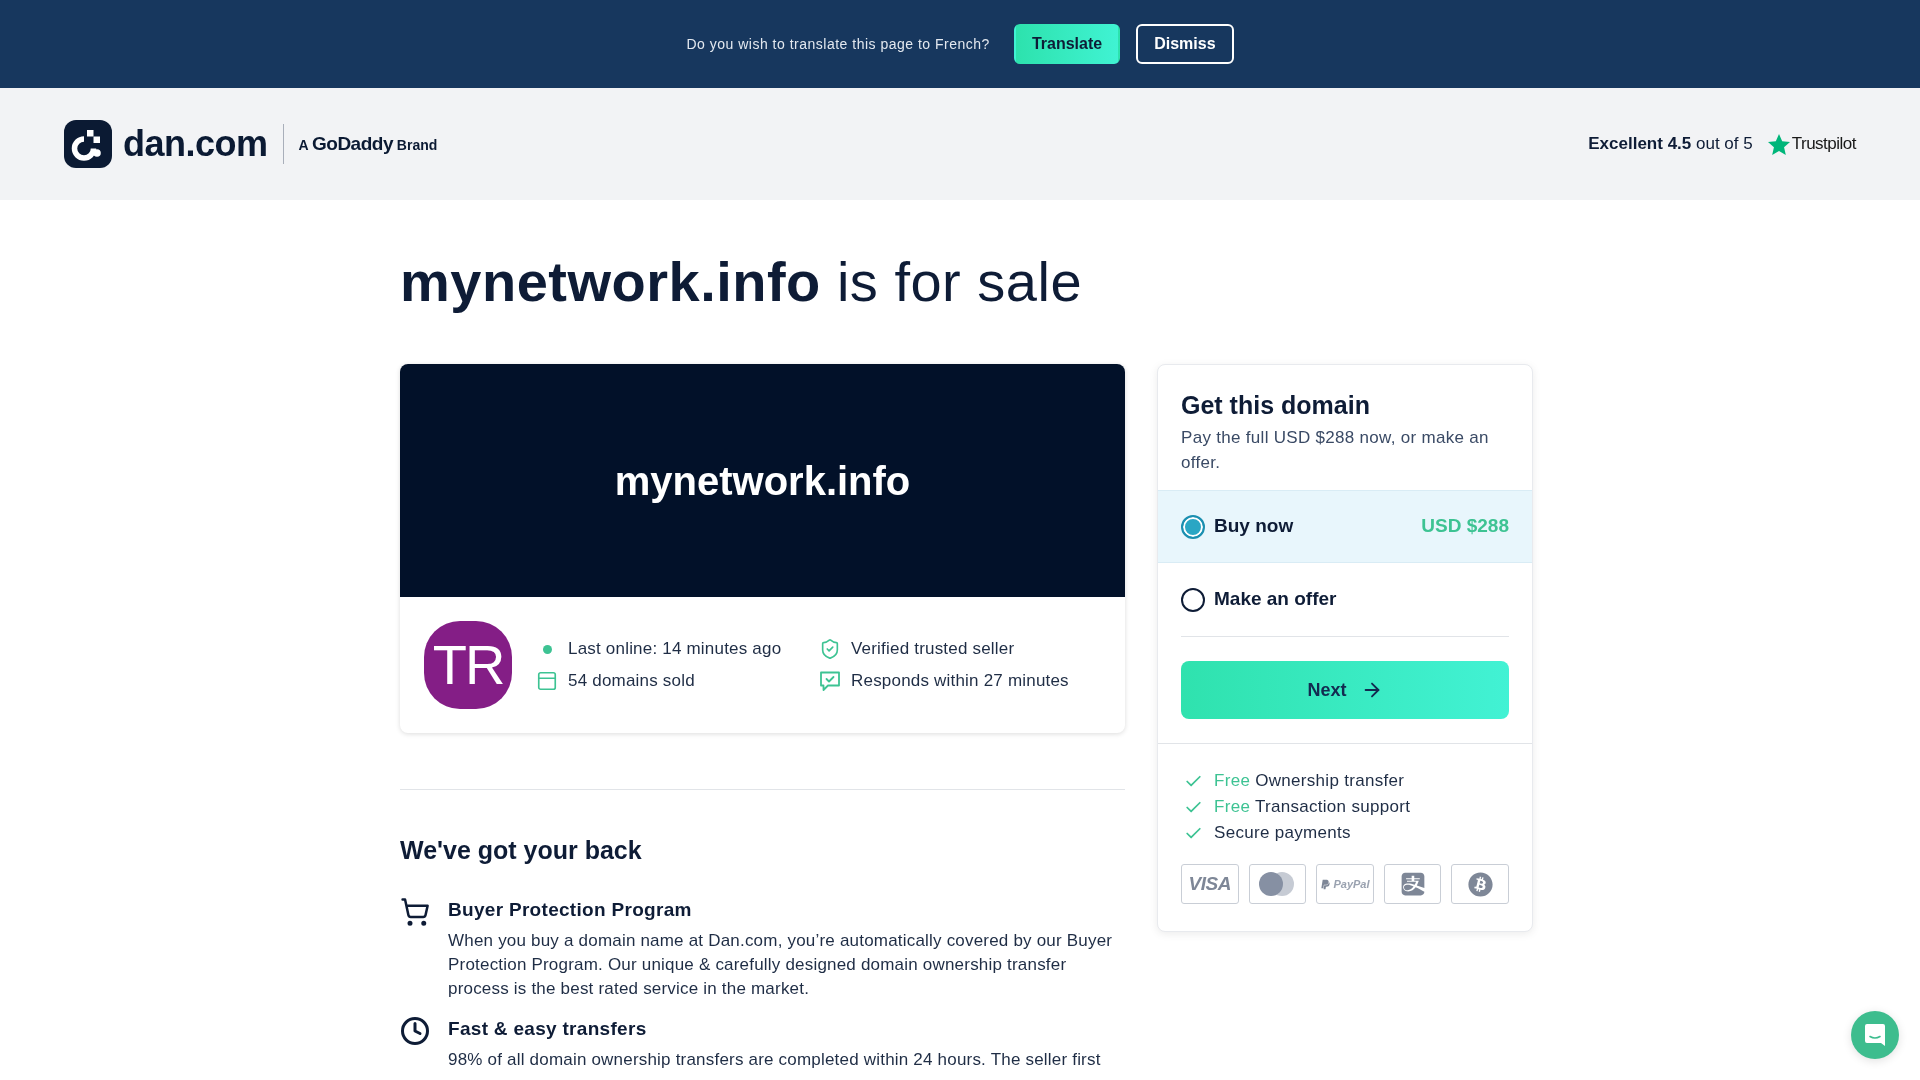  What do you see at coordinates (1210, 884) in the screenshot?
I see `payment-logo: VISA` at bounding box center [1210, 884].